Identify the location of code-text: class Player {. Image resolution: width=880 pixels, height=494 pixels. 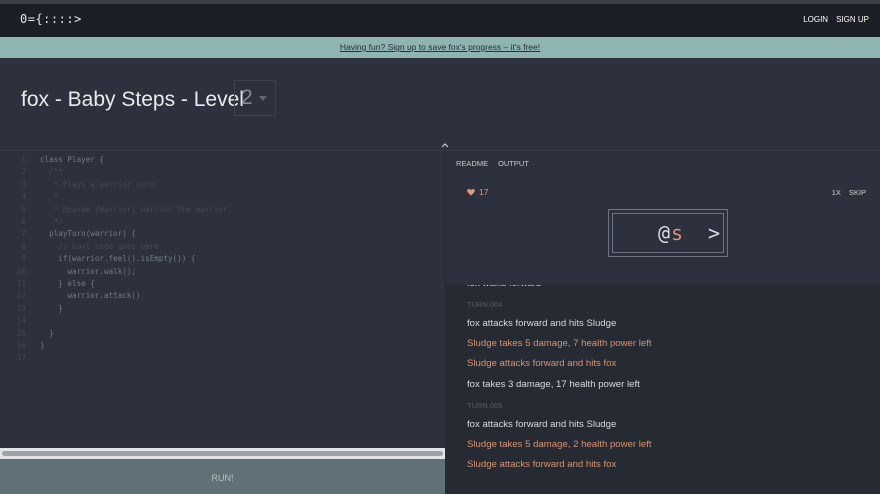
(72, 159).